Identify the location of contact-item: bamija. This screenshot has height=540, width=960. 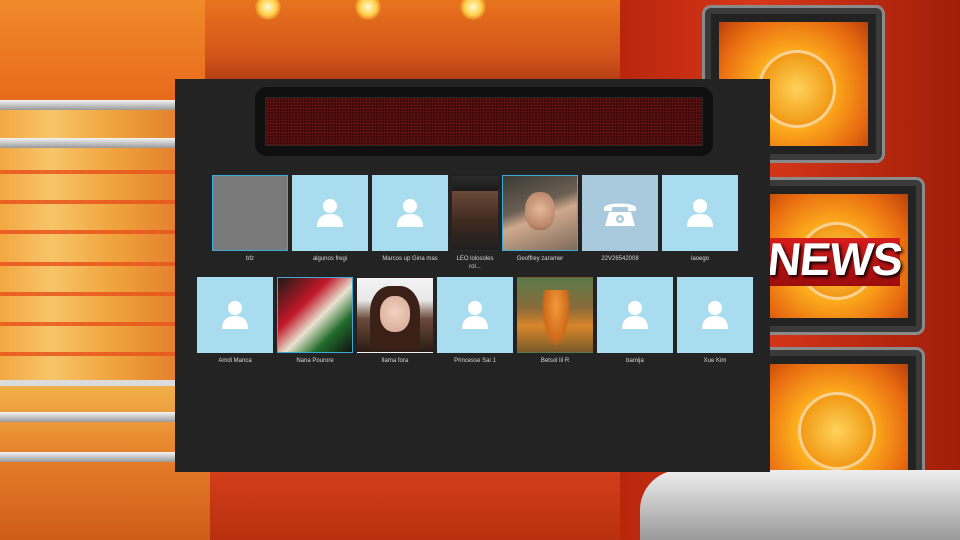
(635, 321).